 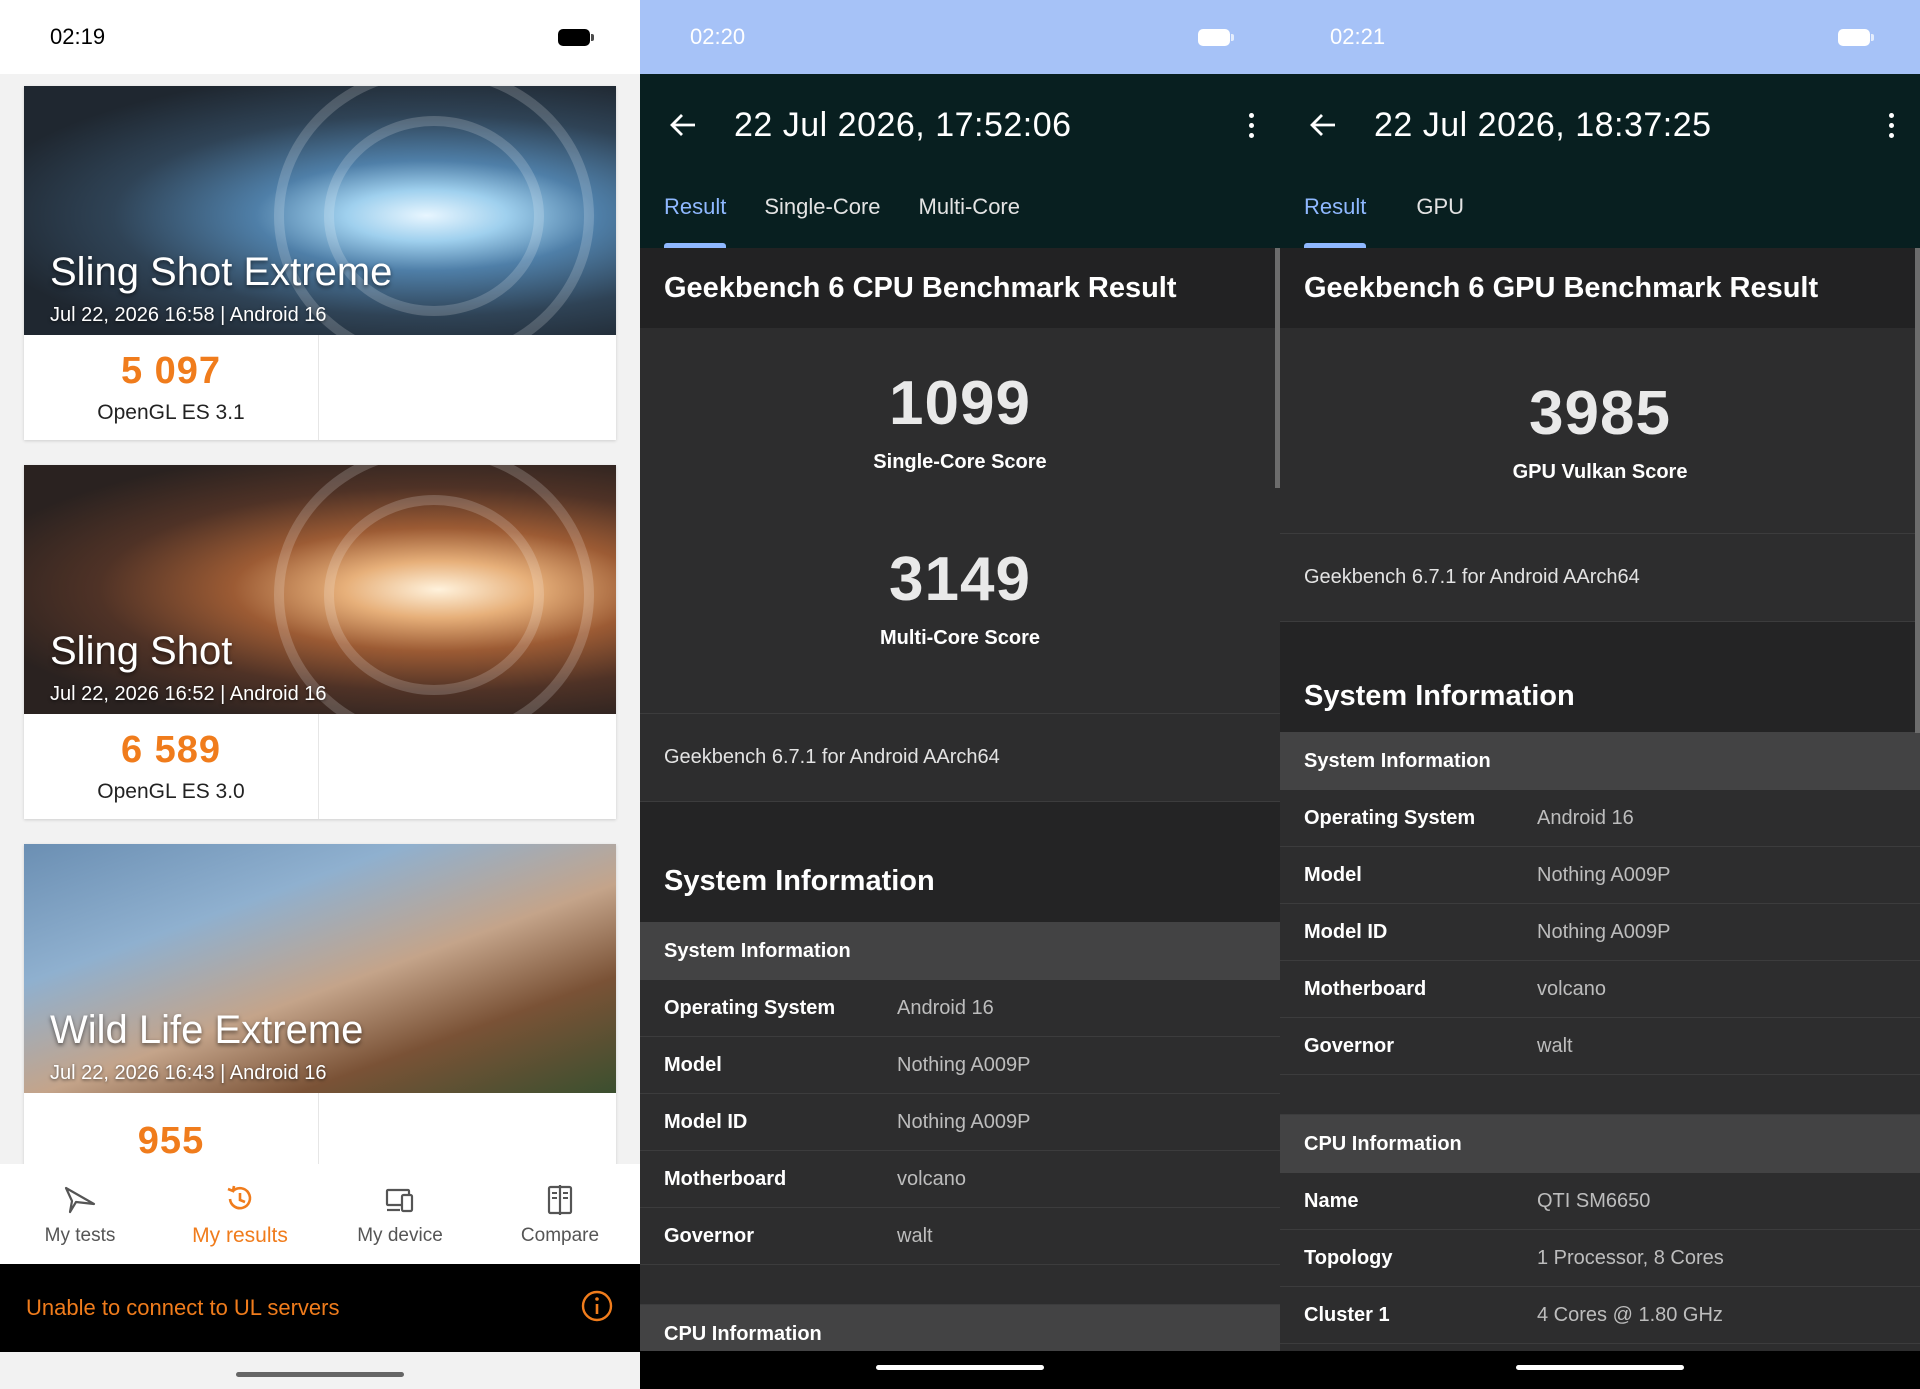 What do you see at coordinates (960, 579) in the screenshot?
I see `multi-core-score: 3149` at bounding box center [960, 579].